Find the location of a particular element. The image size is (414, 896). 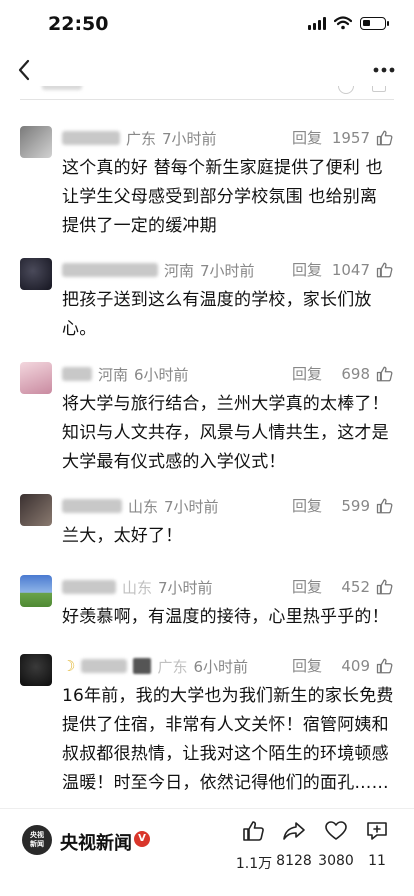

comment-line: 知识与人文共存，风景与人情共生，这才是 is located at coordinates (225, 433).